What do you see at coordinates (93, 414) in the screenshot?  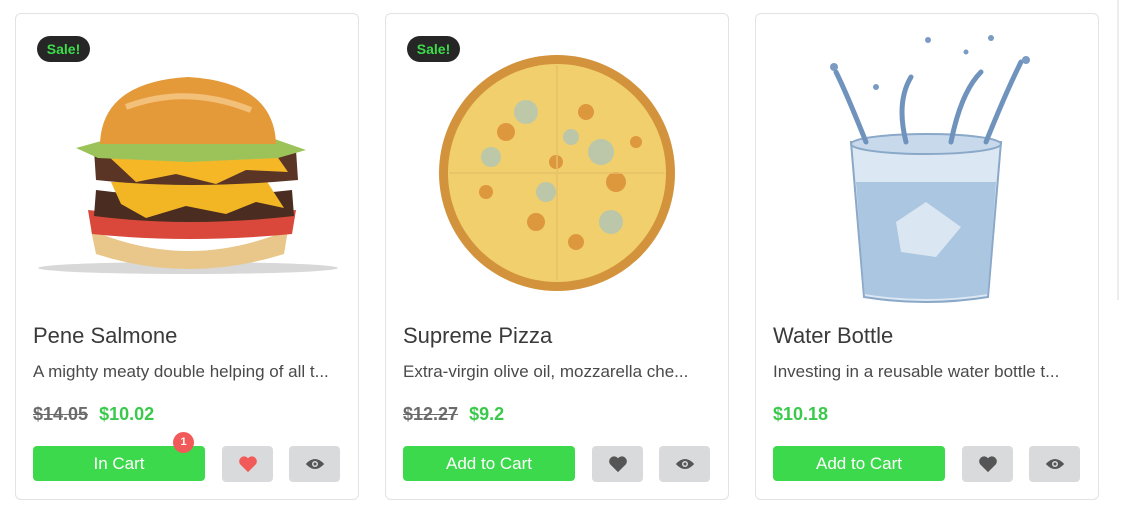 I see `price-row: $14.05 $10.02` at bounding box center [93, 414].